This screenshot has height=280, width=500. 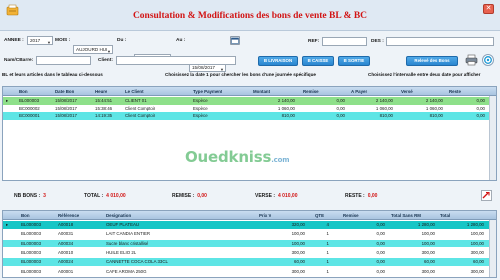 What do you see at coordinates (492, 248) in the screenshot?
I see `articles-table-scrollbar` at bounding box center [492, 248].